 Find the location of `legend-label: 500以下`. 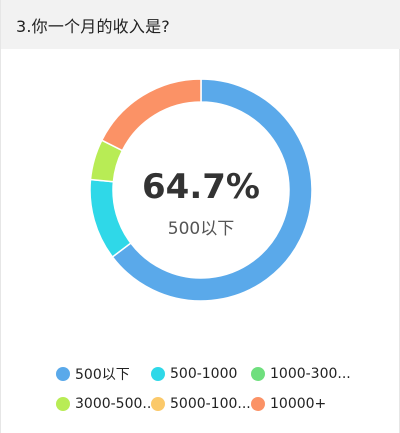

legend-label: 500以下 is located at coordinates (102, 375).